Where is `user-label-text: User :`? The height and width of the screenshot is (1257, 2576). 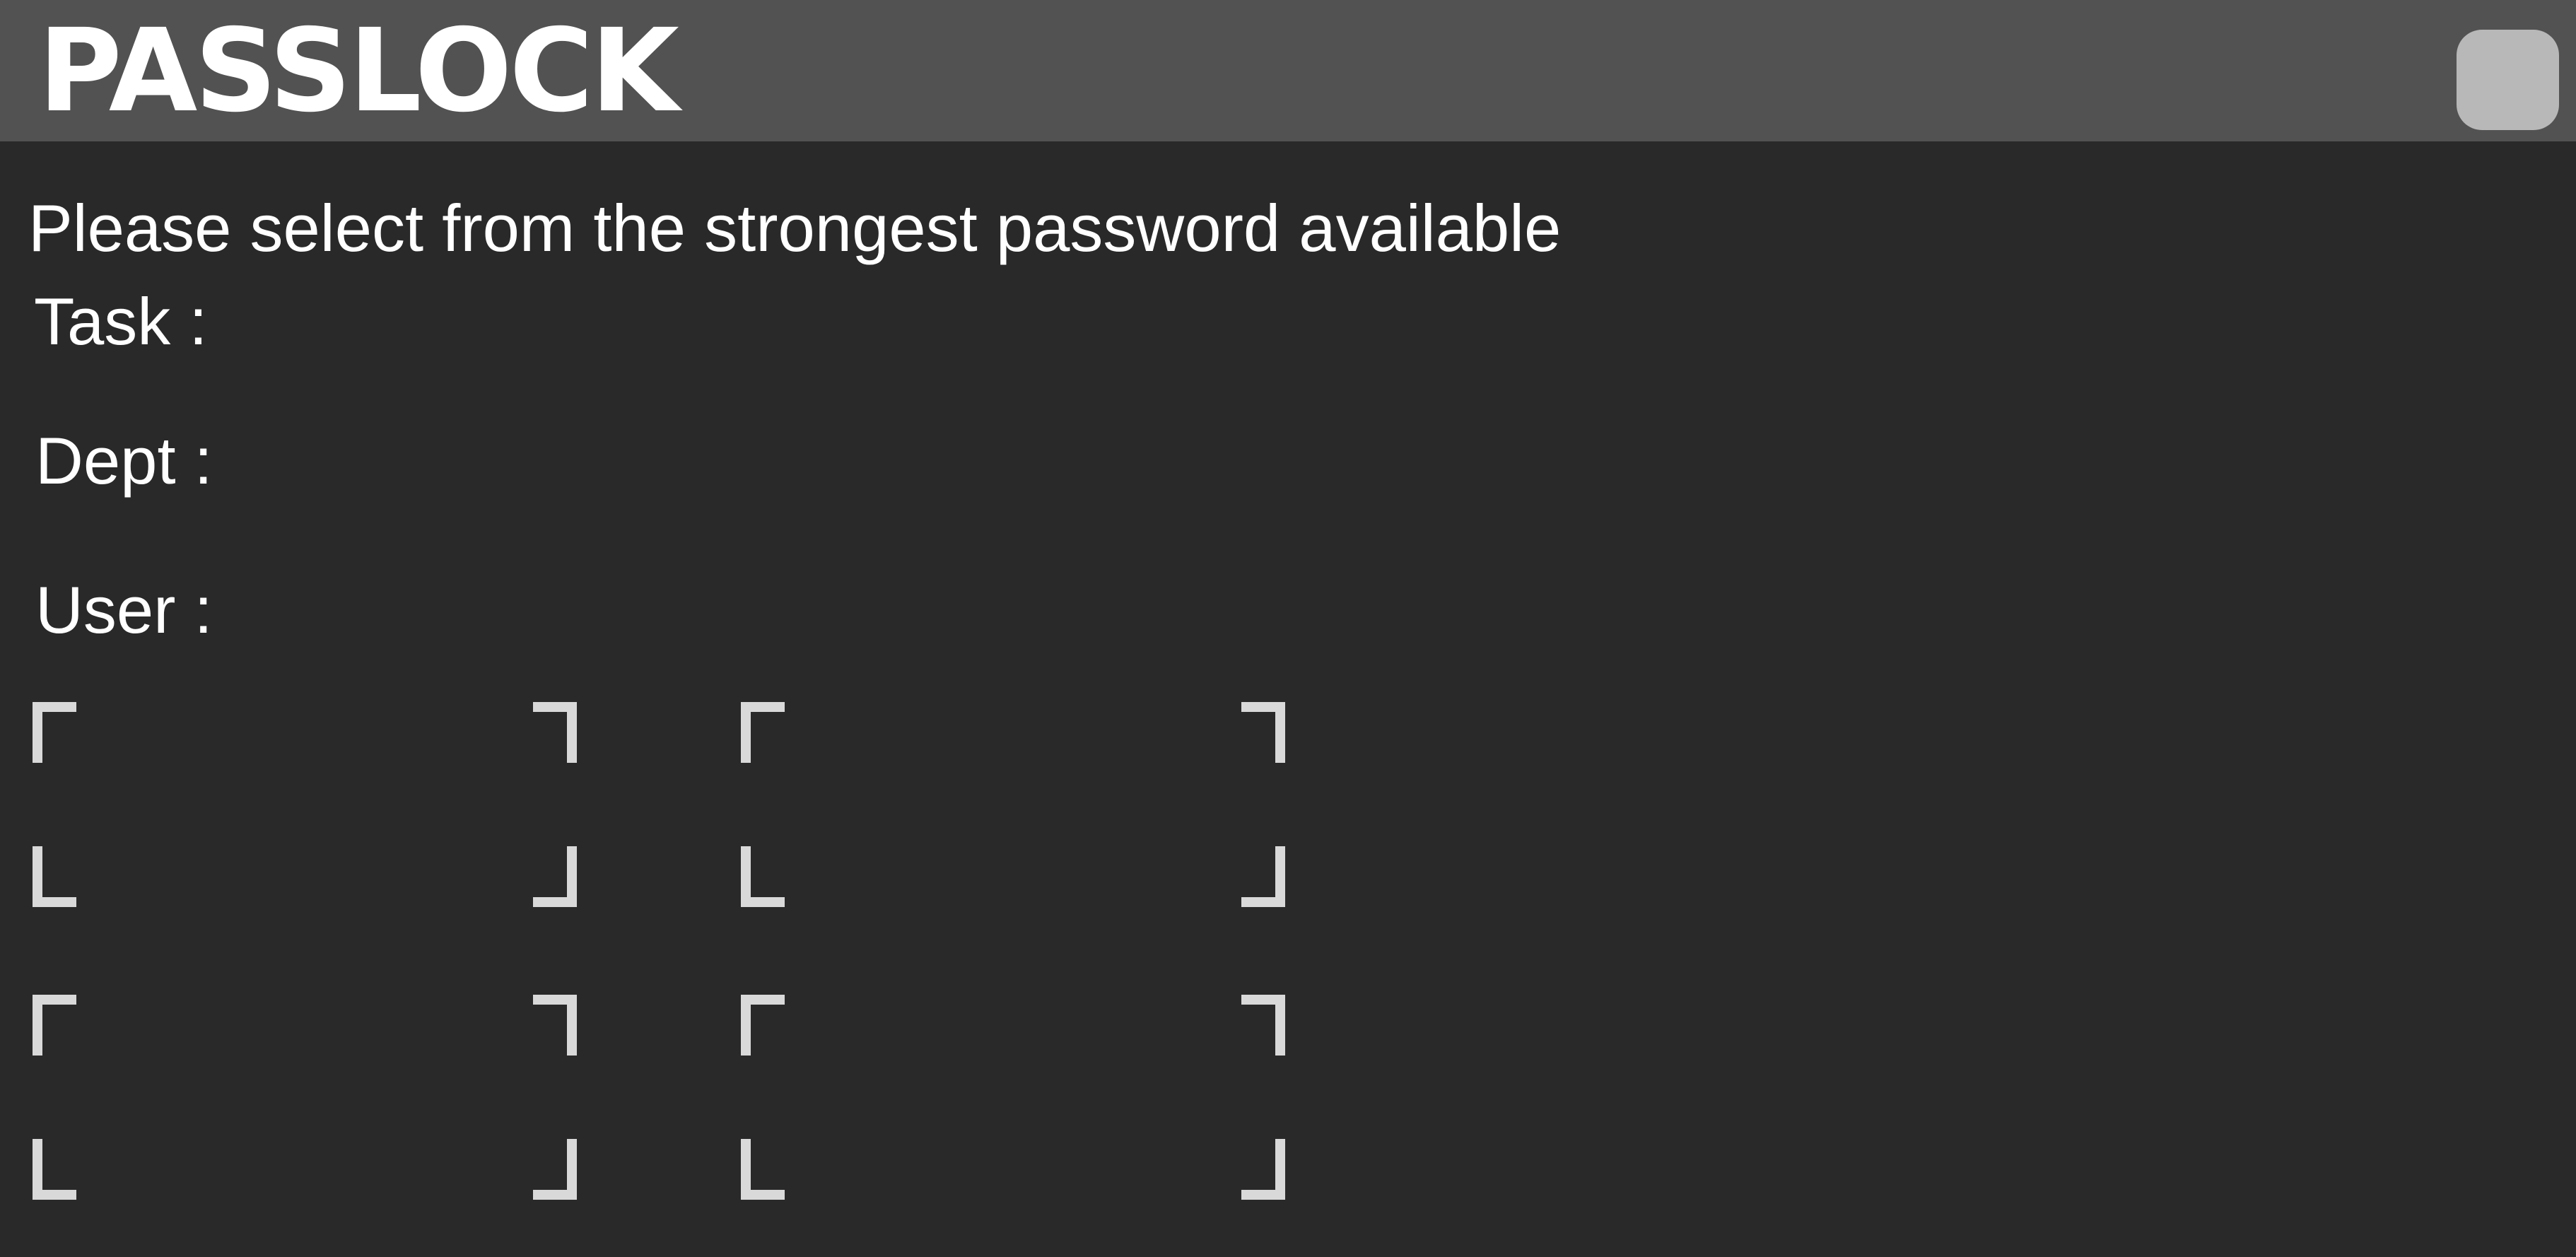 user-label-text: User : is located at coordinates (124, 610).